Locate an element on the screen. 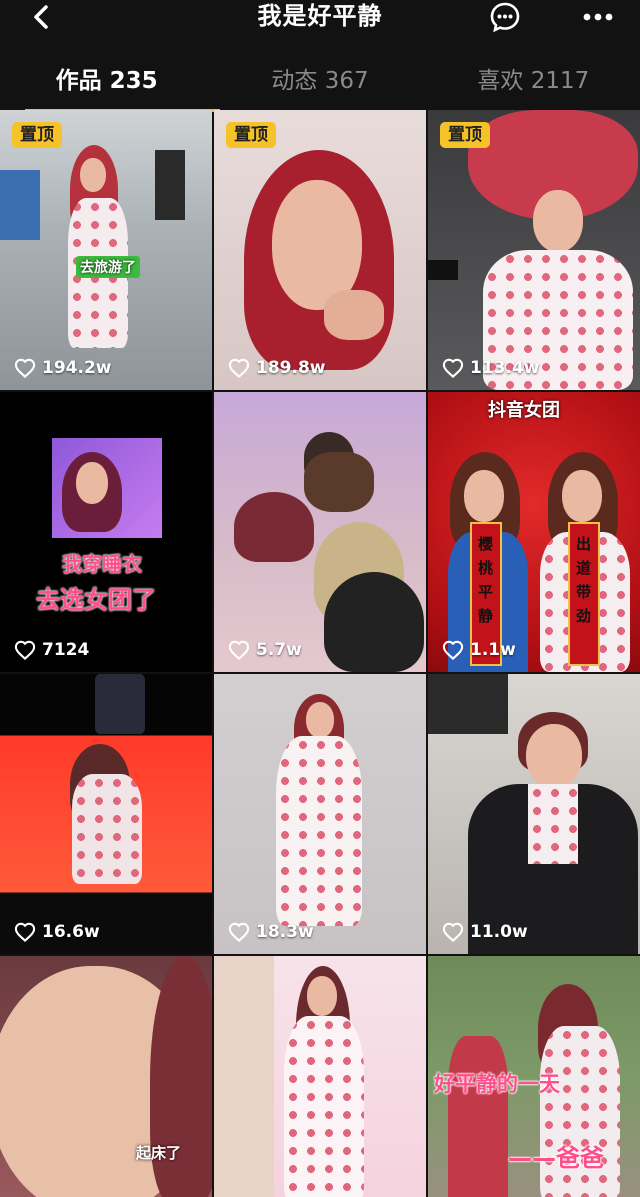  like-count: 16.6w is located at coordinates (57, 932).